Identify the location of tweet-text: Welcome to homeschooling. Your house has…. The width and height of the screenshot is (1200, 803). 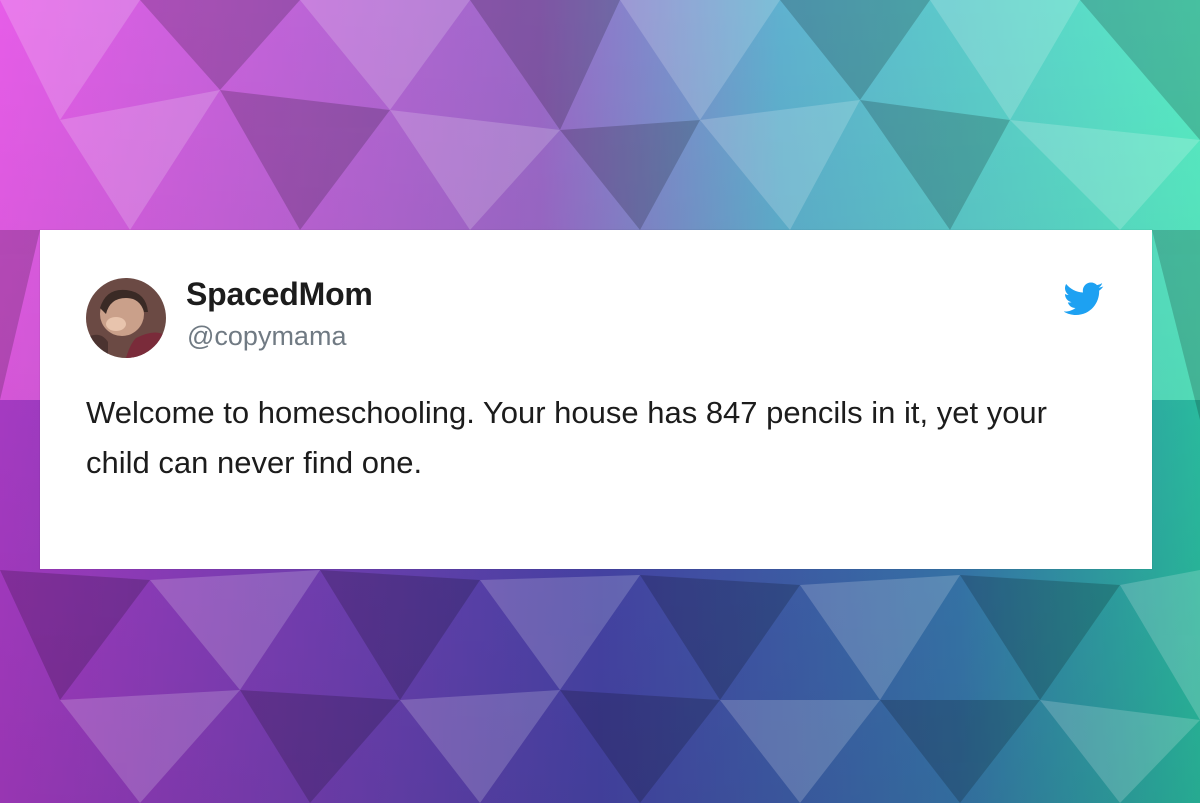
(566, 437).